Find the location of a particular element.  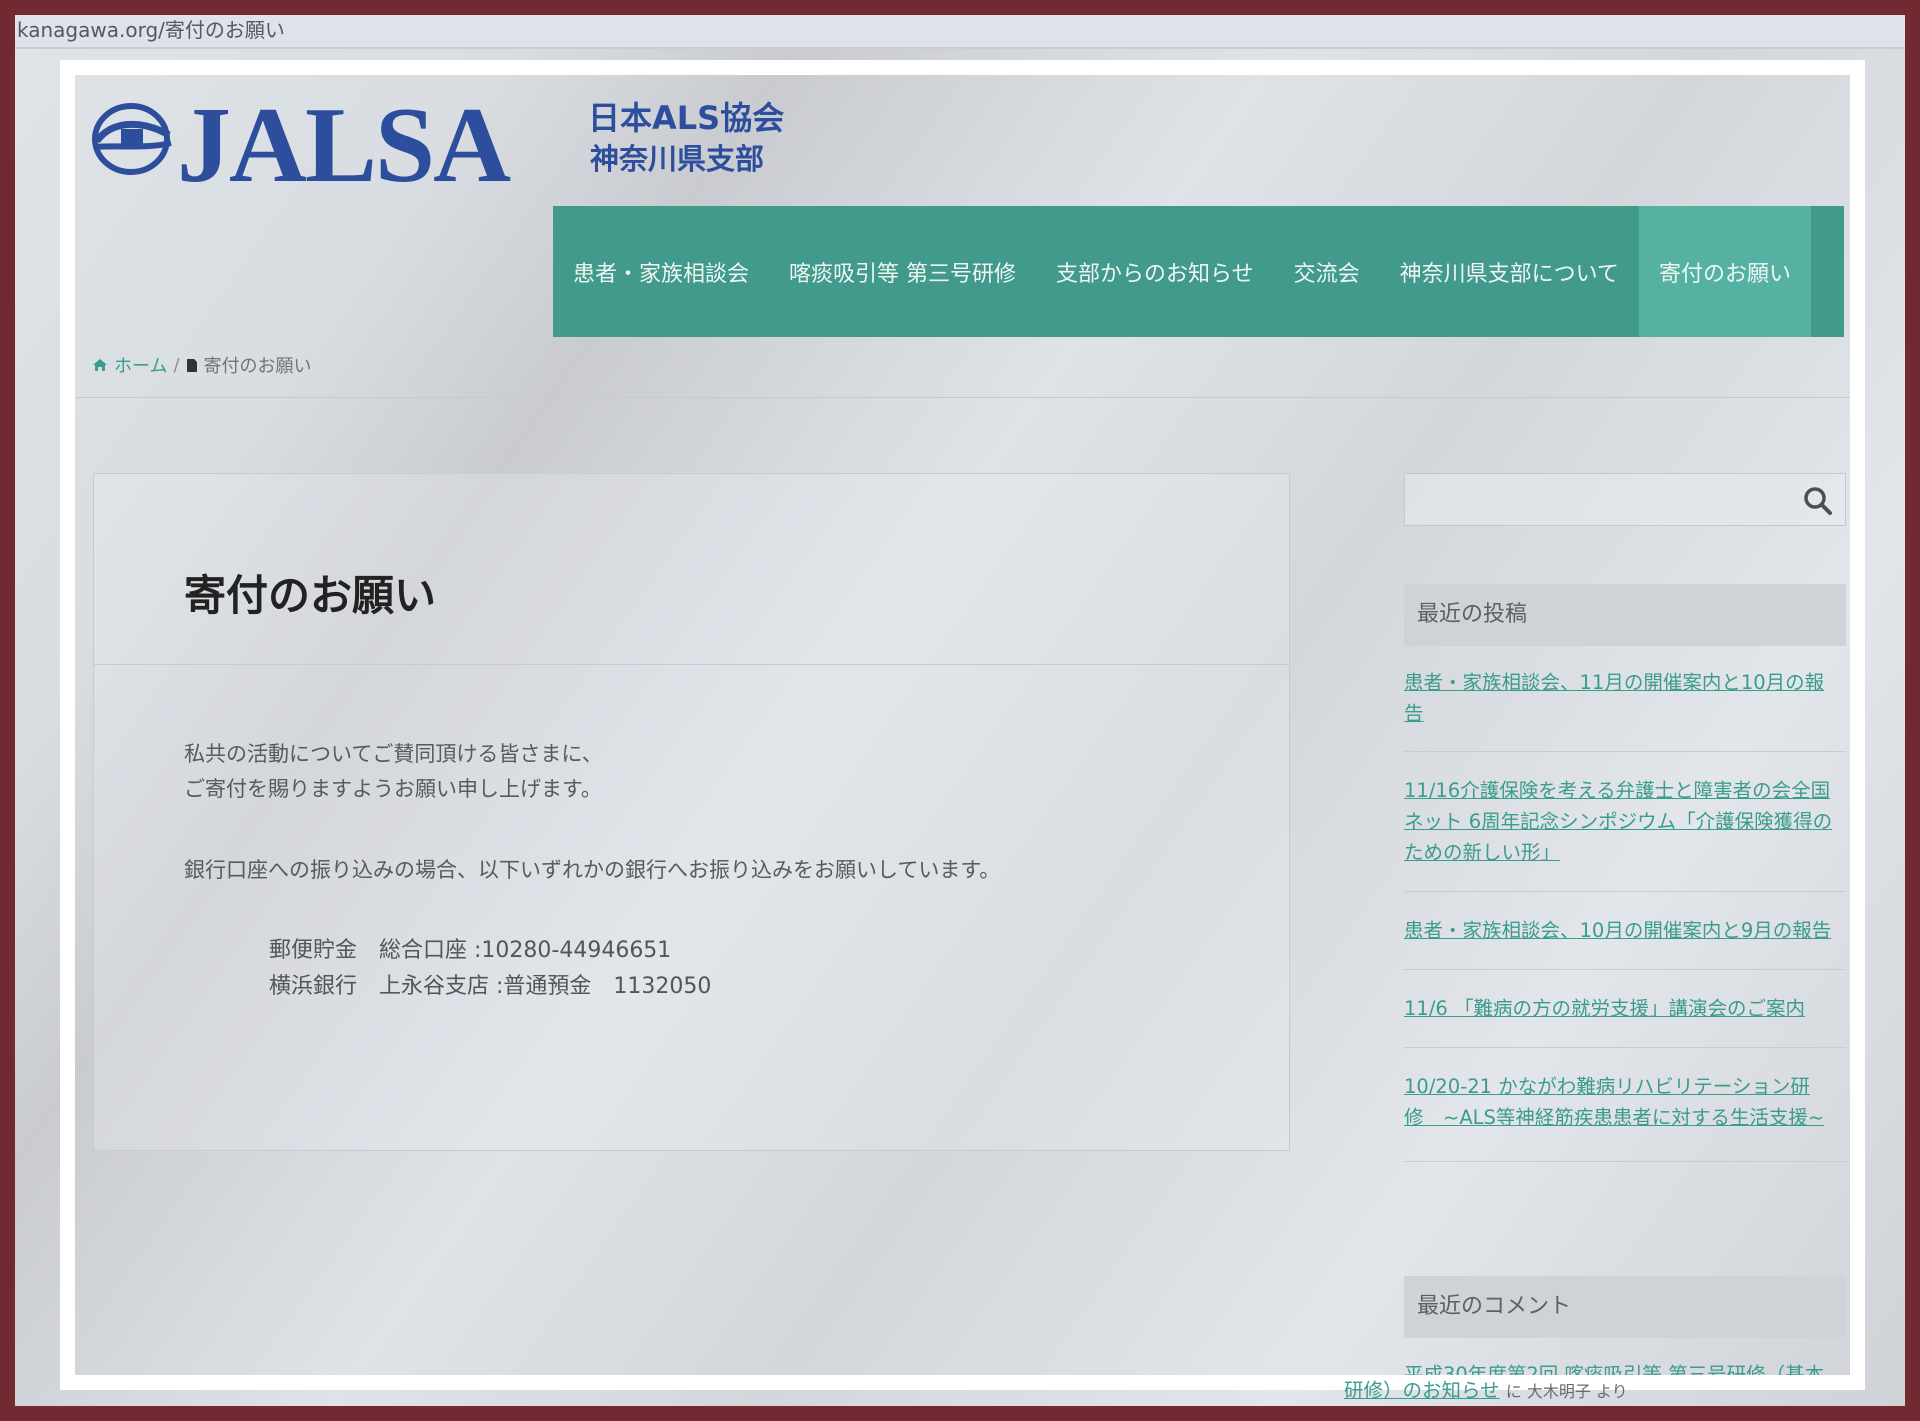

nav-item-donation: 寄付のお願い is located at coordinates (1724, 271).